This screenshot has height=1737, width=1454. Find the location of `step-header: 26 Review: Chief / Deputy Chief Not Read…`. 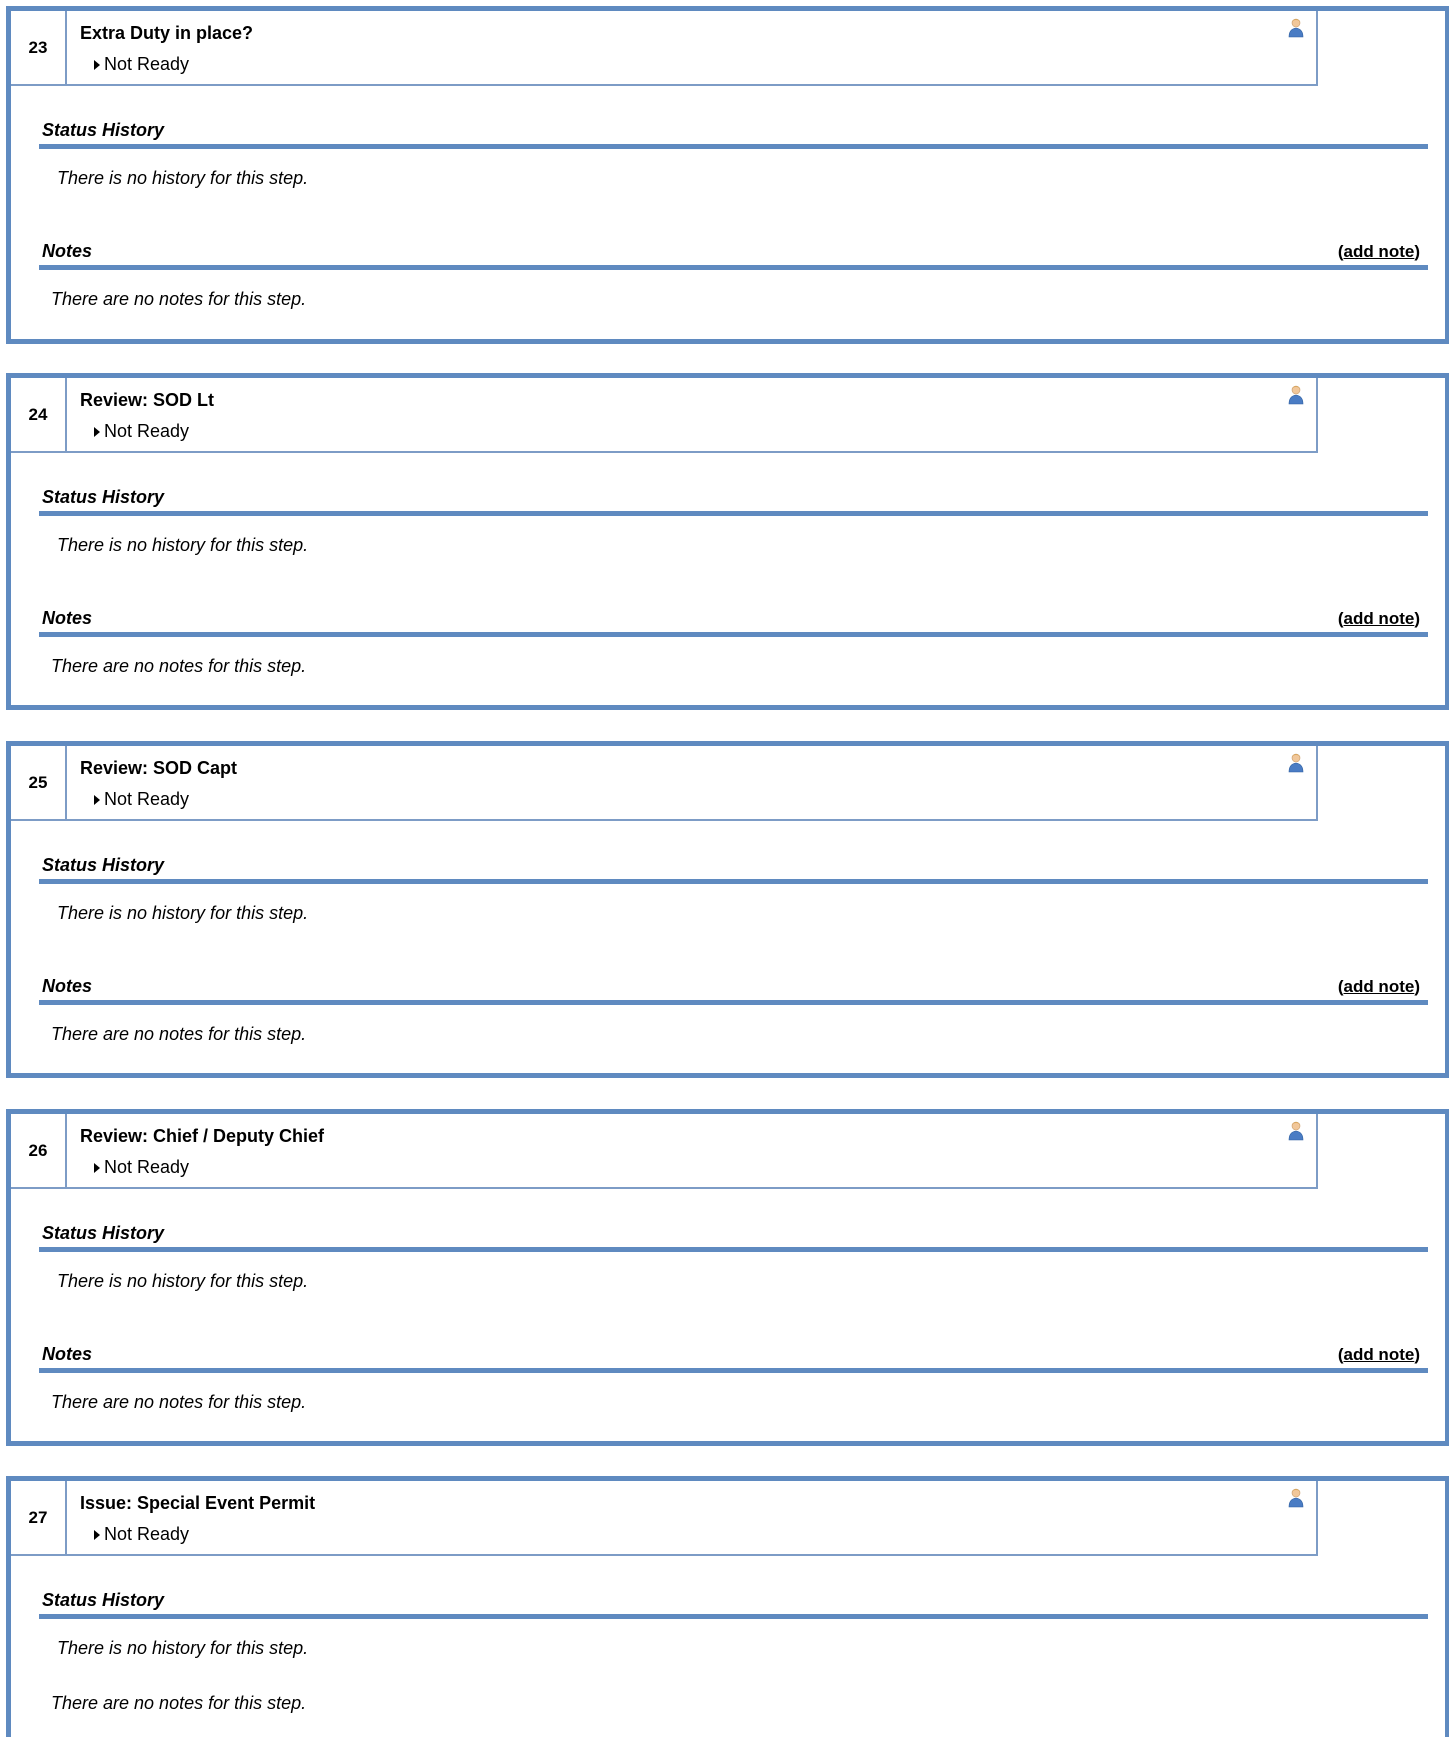

step-header: 26 Review: Chief / Deputy Chief Not Read… is located at coordinates (664, 1151).